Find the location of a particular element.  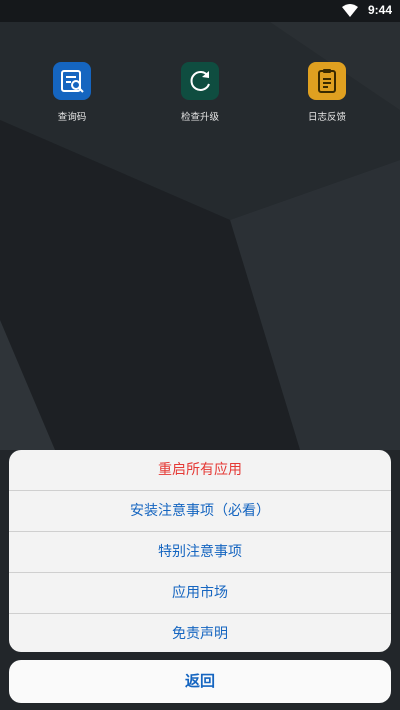

back-button: 返回 is located at coordinates (200, 681).